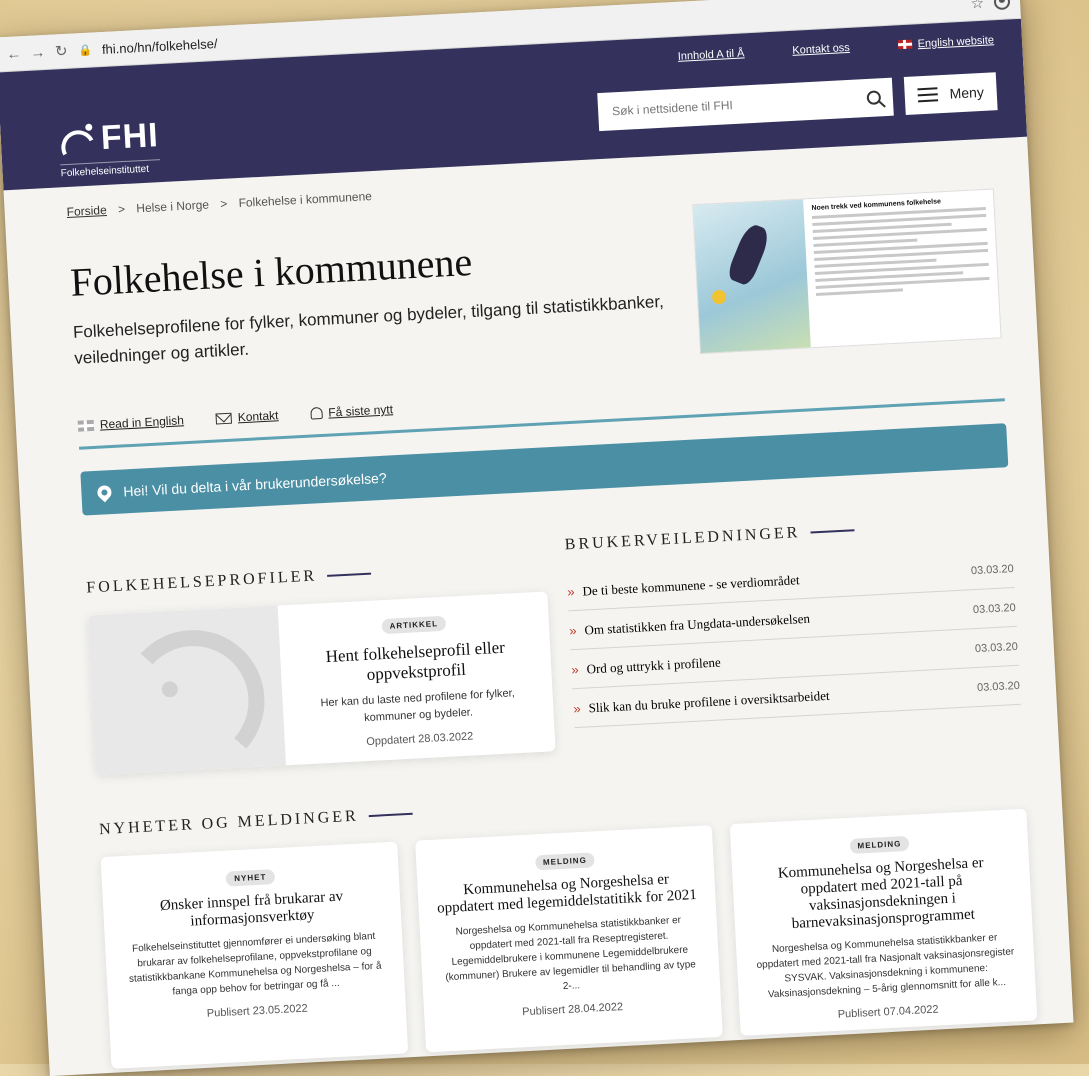 The width and height of the screenshot is (1089, 1076). What do you see at coordinates (172, 207) in the screenshot?
I see `breadcrumb-helse-i-norge: Helse i Norge` at bounding box center [172, 207].